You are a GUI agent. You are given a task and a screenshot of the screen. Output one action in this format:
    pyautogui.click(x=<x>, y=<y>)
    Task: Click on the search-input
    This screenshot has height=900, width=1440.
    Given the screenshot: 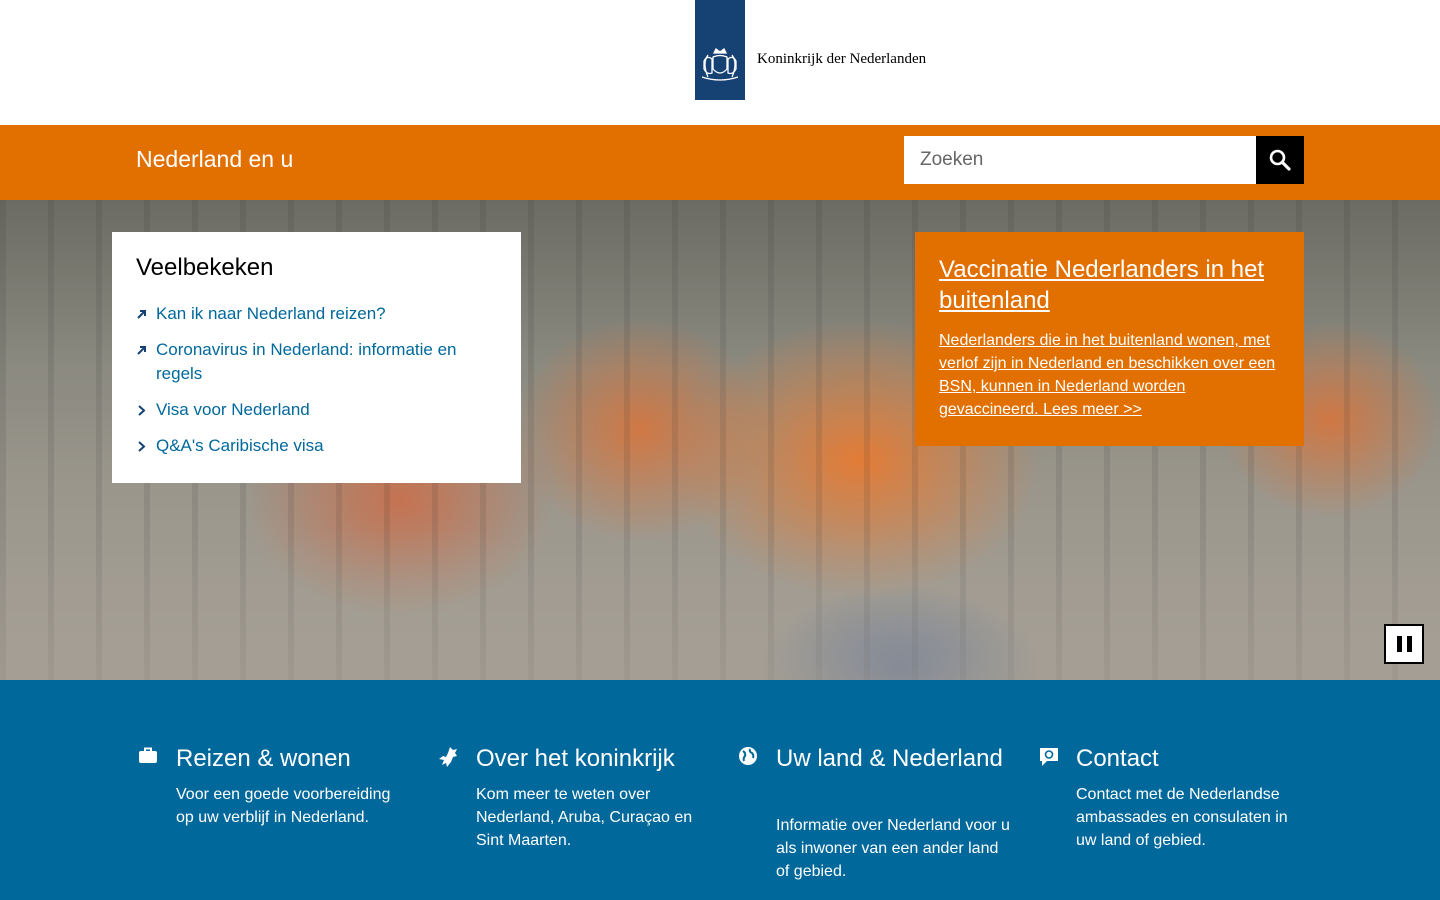 What is the action you would take?
    pyautogui.click(x=1080, y=160)
    